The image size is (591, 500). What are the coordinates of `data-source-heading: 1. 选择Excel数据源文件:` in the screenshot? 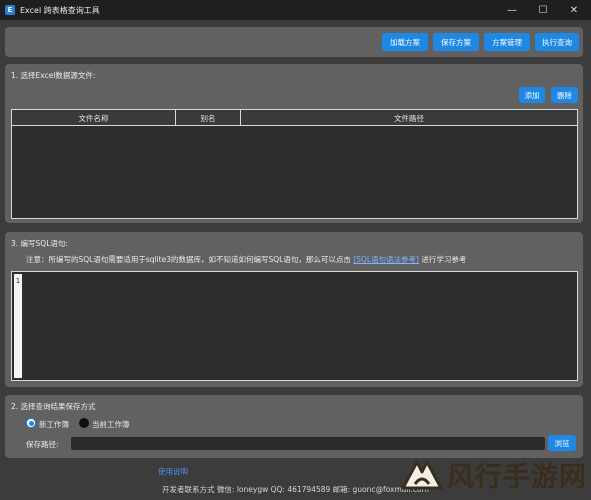 It's located at (53, 75).